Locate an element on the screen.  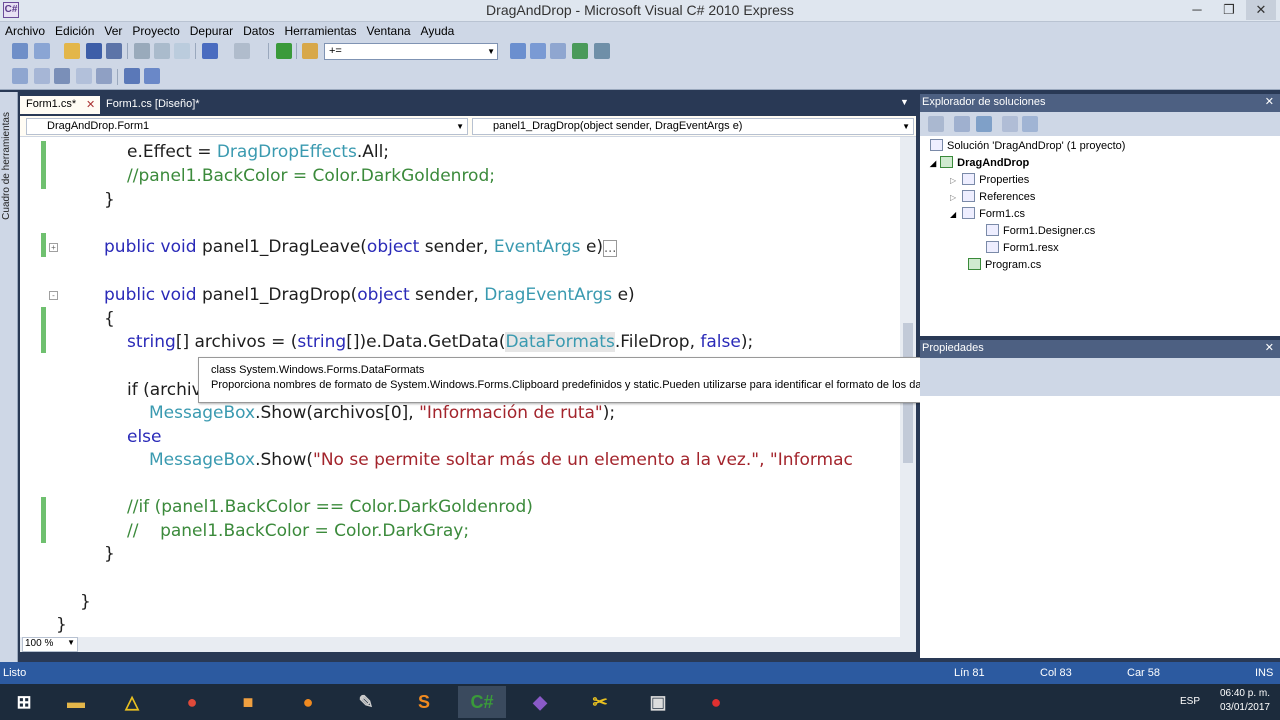
member-list-icon is located at coordinates (20, 76).